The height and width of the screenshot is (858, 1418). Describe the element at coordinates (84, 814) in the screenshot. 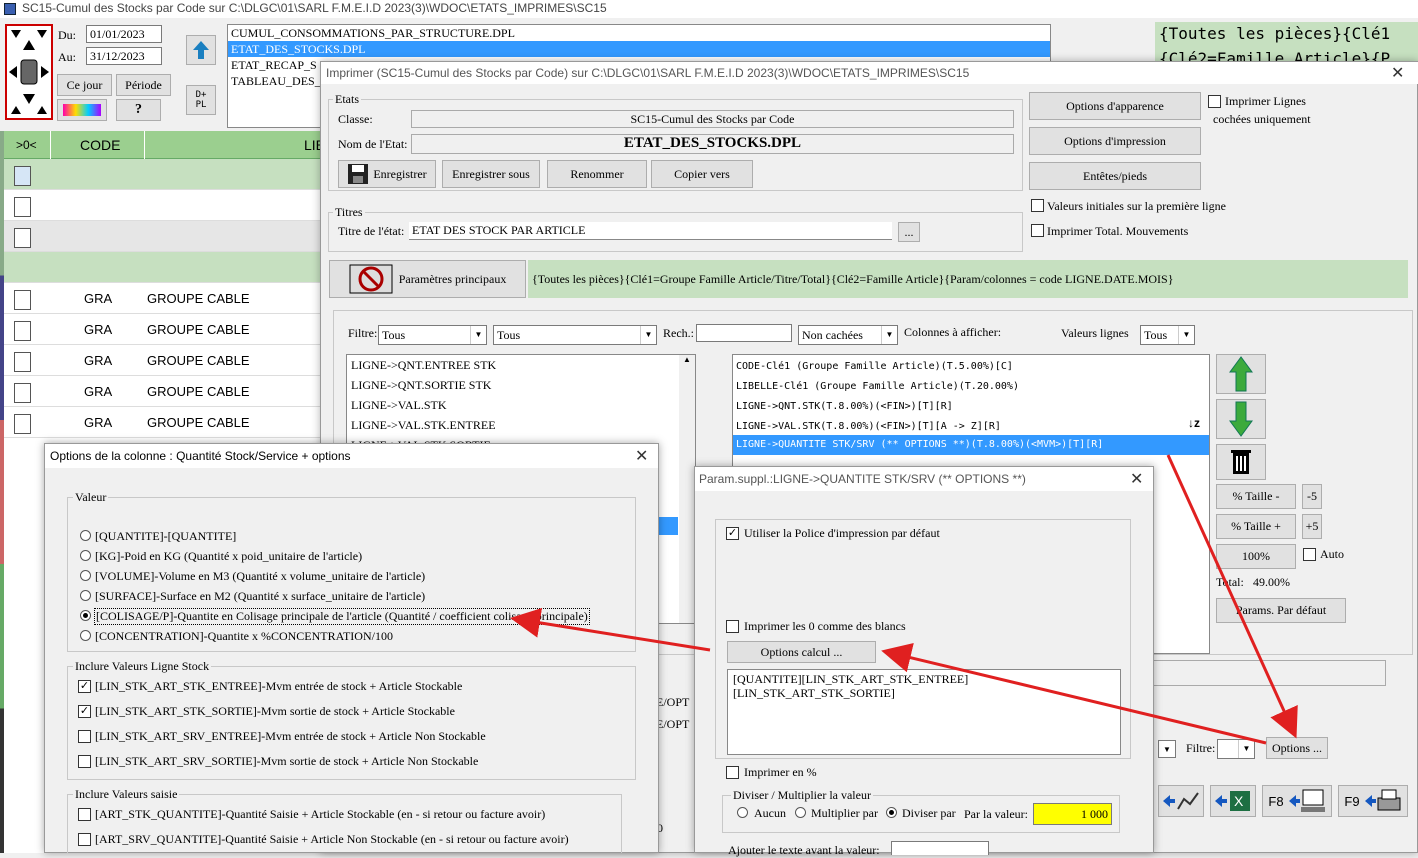

I see `art-stk-quantite-checkbox` at that location.